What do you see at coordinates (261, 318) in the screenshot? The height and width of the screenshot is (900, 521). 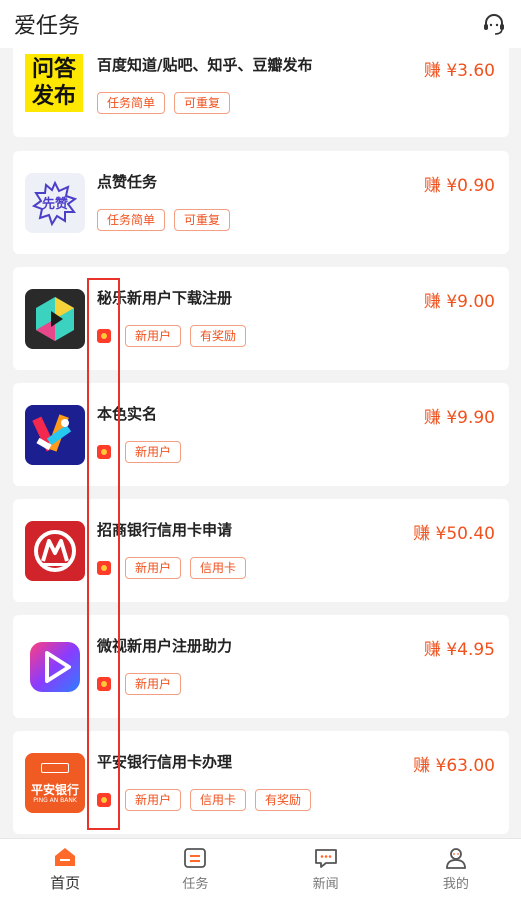 I see `task-card: 秘乐新用户下载注册 赚 ¥9.00 新用户 有奖励` at bounding box center [261, 318].